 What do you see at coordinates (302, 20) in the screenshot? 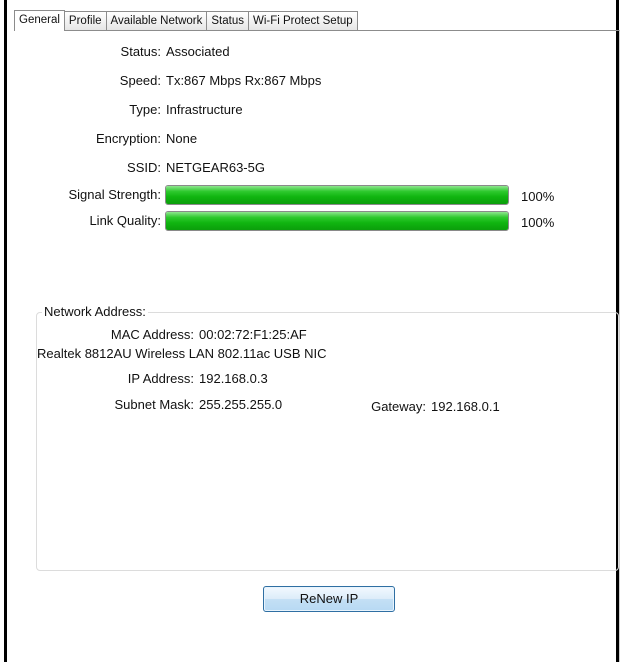
I see `tab-wifi-protect-setup: Wi-Fi Protect Setup` at bounding box center [302, 20].